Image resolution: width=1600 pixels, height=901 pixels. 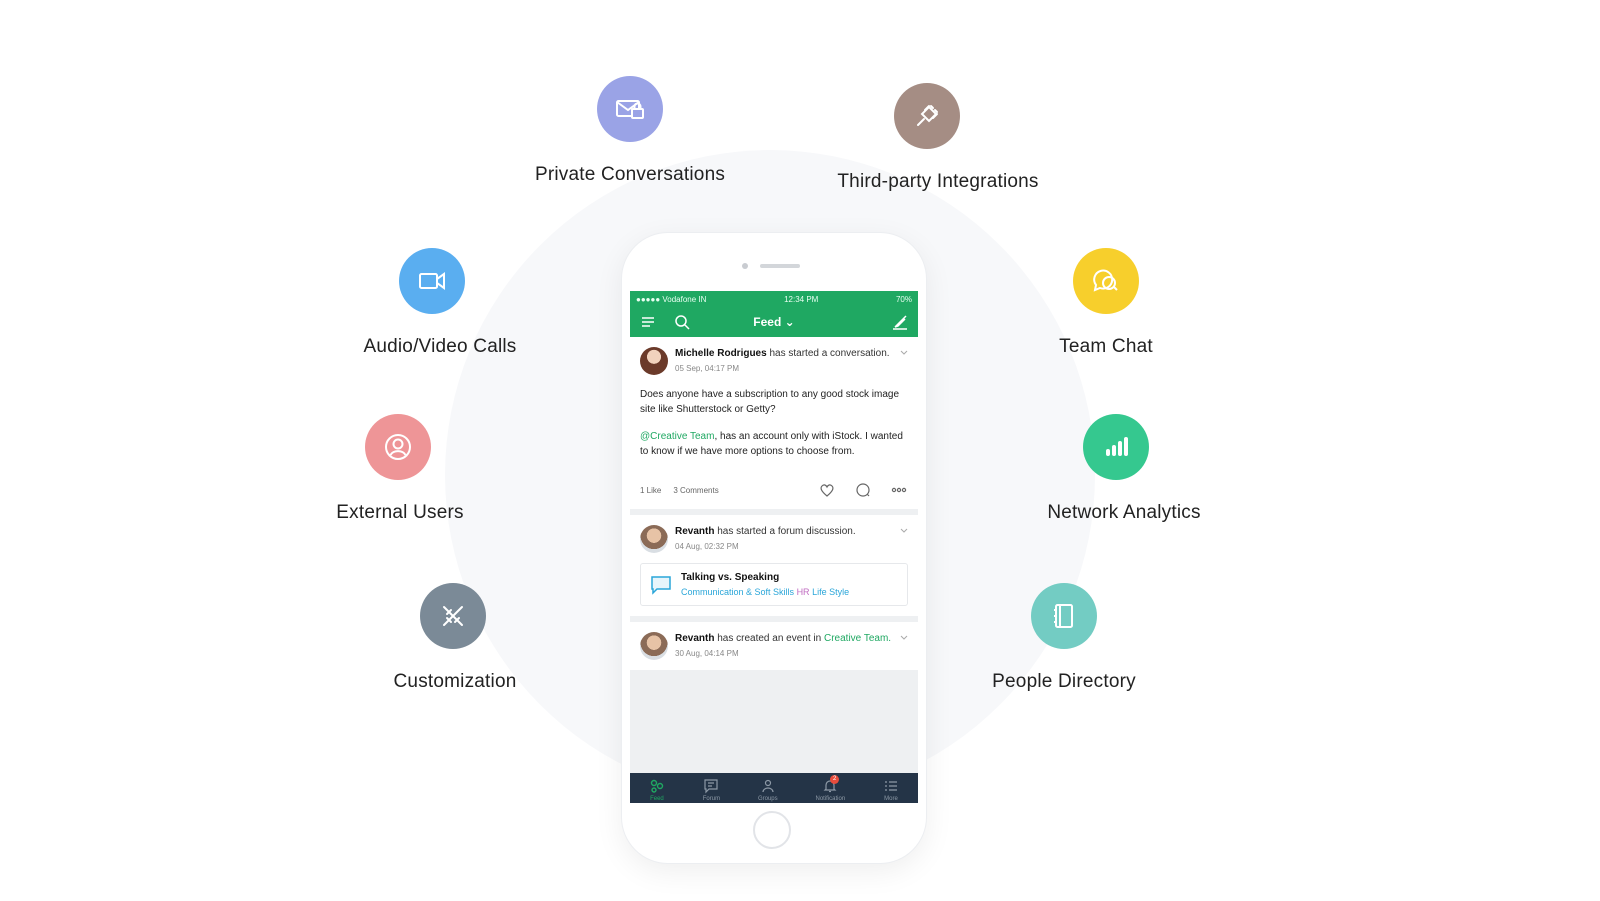 What do you see at coordinates (661, 585) in the screenshot?
I see `forum-bubble-icon` at bounding box center [661, 585].